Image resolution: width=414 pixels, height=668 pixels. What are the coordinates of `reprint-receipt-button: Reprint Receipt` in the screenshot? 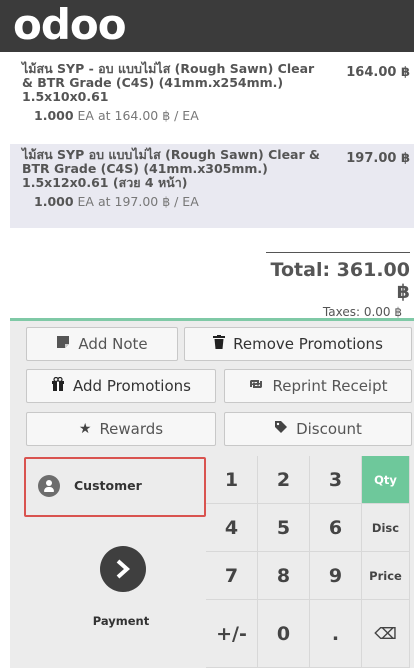 It's located at (318, 386).